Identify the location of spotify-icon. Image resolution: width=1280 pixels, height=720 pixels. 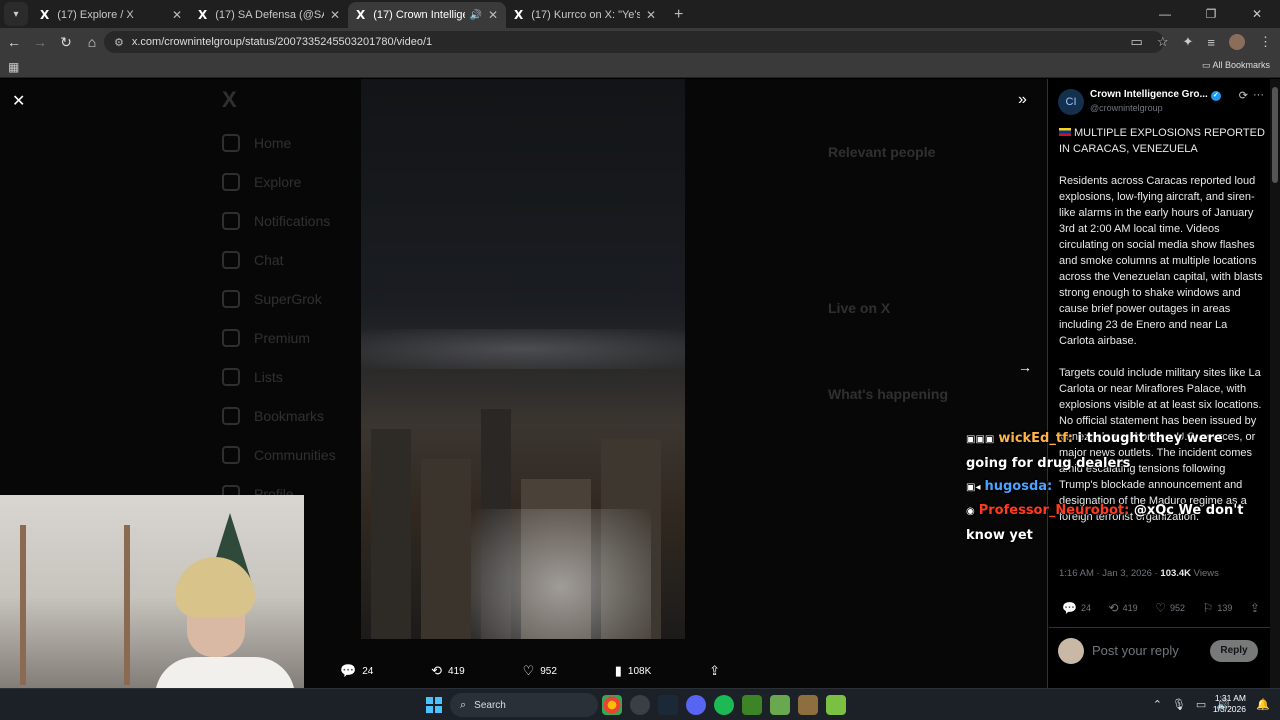
(724, 705).